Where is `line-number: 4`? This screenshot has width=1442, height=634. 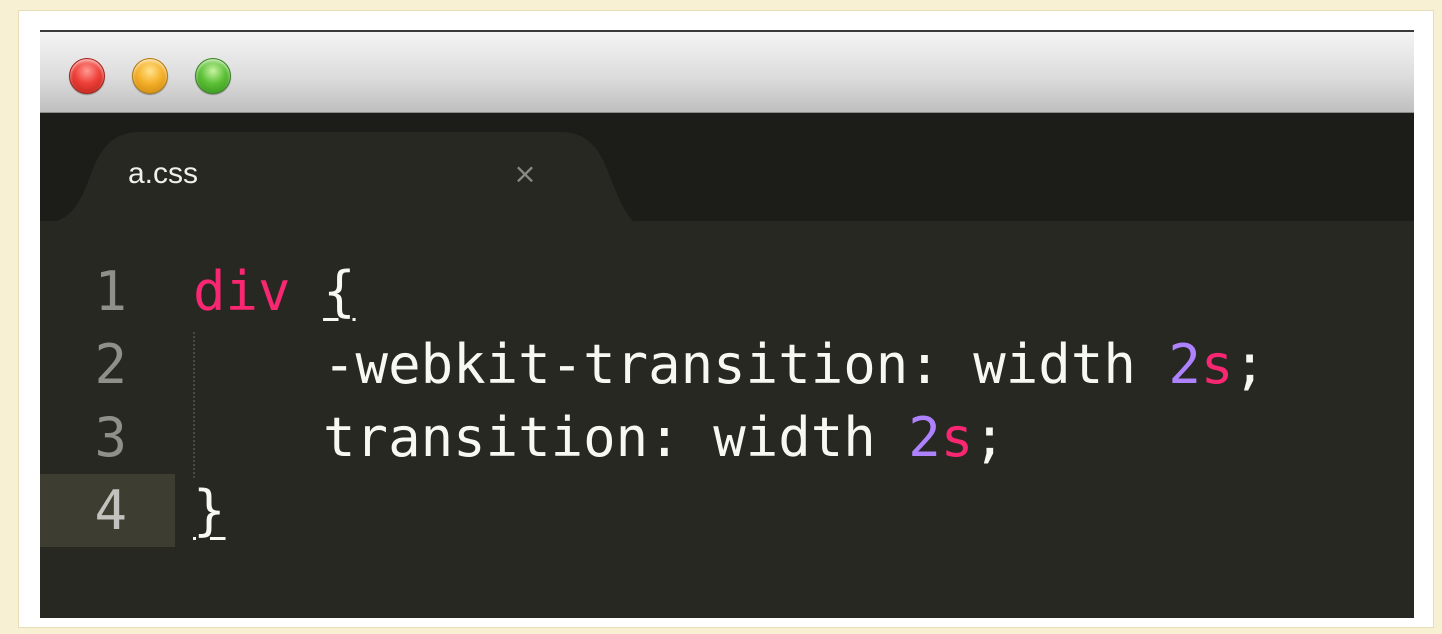
line-number: 4 is located at coordinates (110, 510).